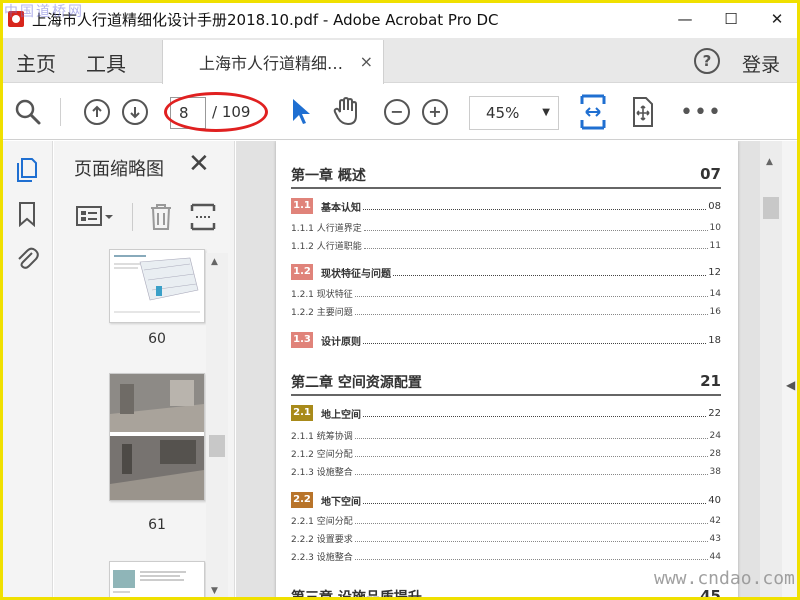 Image resolution: width=800 pixels, height=600 pixels. What do you see at coordinates (724, 578) in the screenshot?
I see `watermark-bottom: www.cndao.com` at bounding box center [724, 578].